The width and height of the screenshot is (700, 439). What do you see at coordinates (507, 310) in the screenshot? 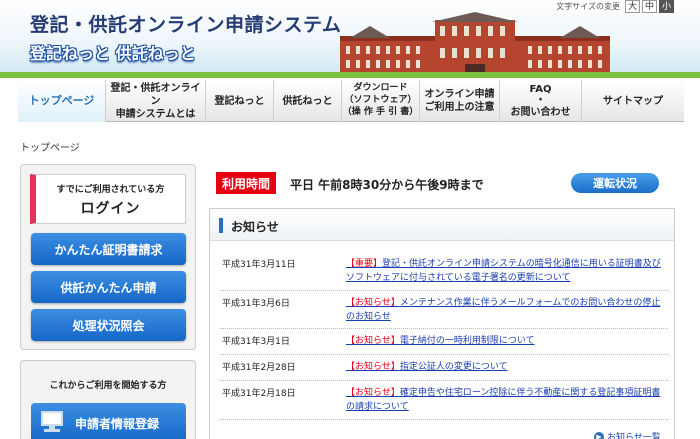
I see `news-link: 【お知らせ】メンテナンス作業に伴うメールフォームでのお問い合わせの停止のお知らせ` at bounding box center [507, 310].